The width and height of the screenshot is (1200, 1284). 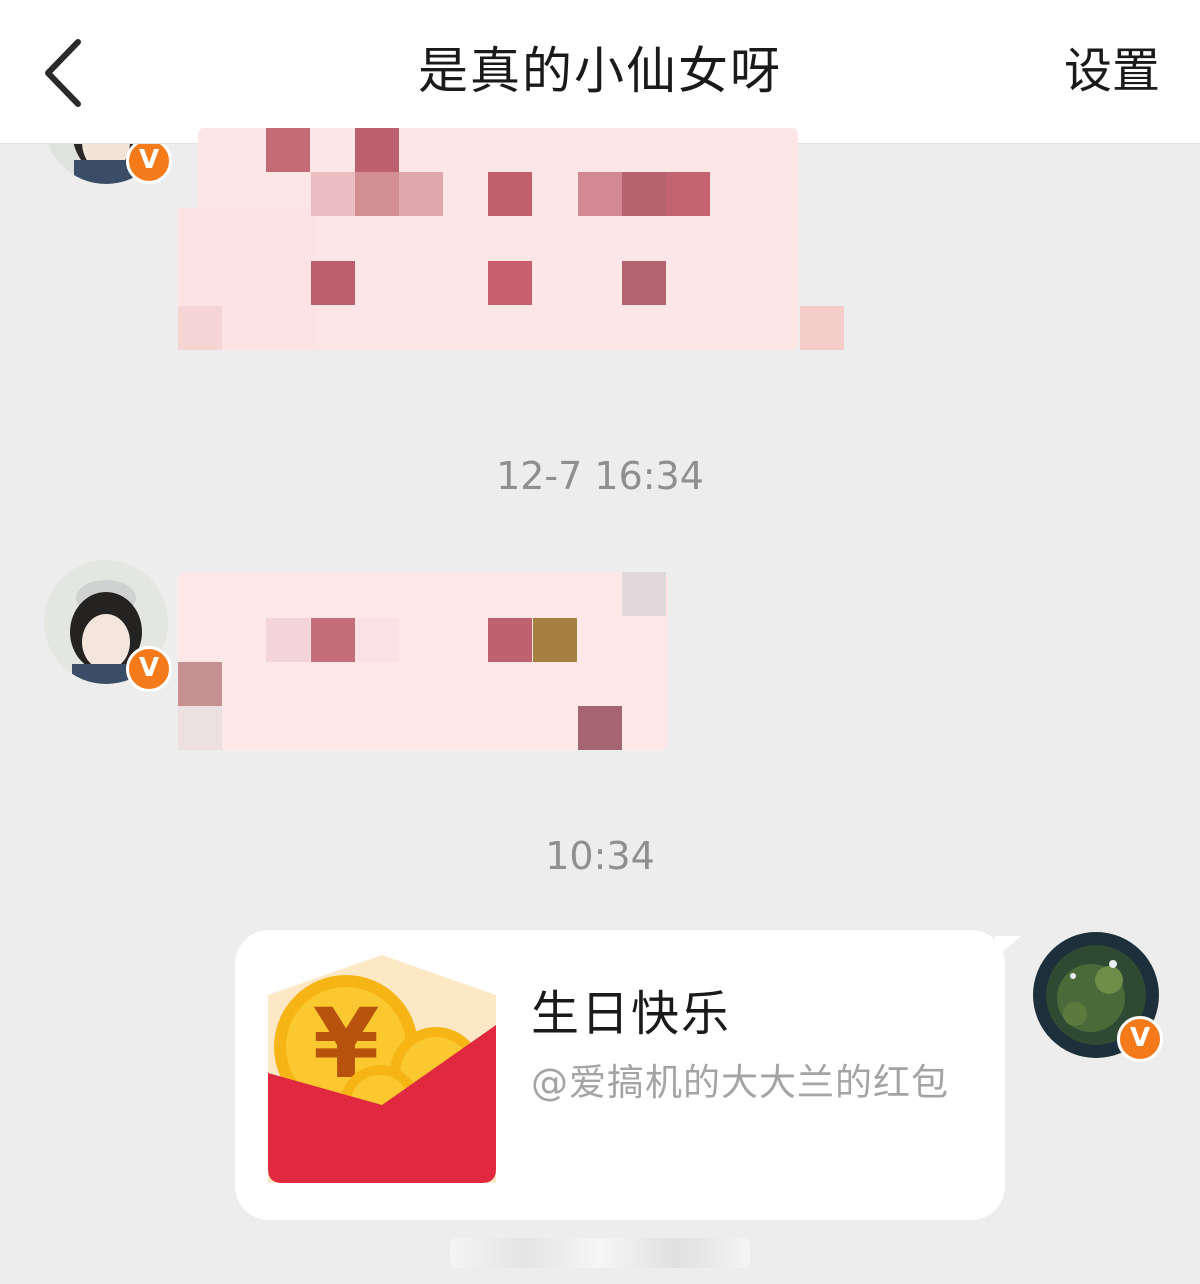 What do you see at coordinates (600, 476) in the screenshot?
I see `timestamp: 12-7 16:34` at bounding box center [600, 476].